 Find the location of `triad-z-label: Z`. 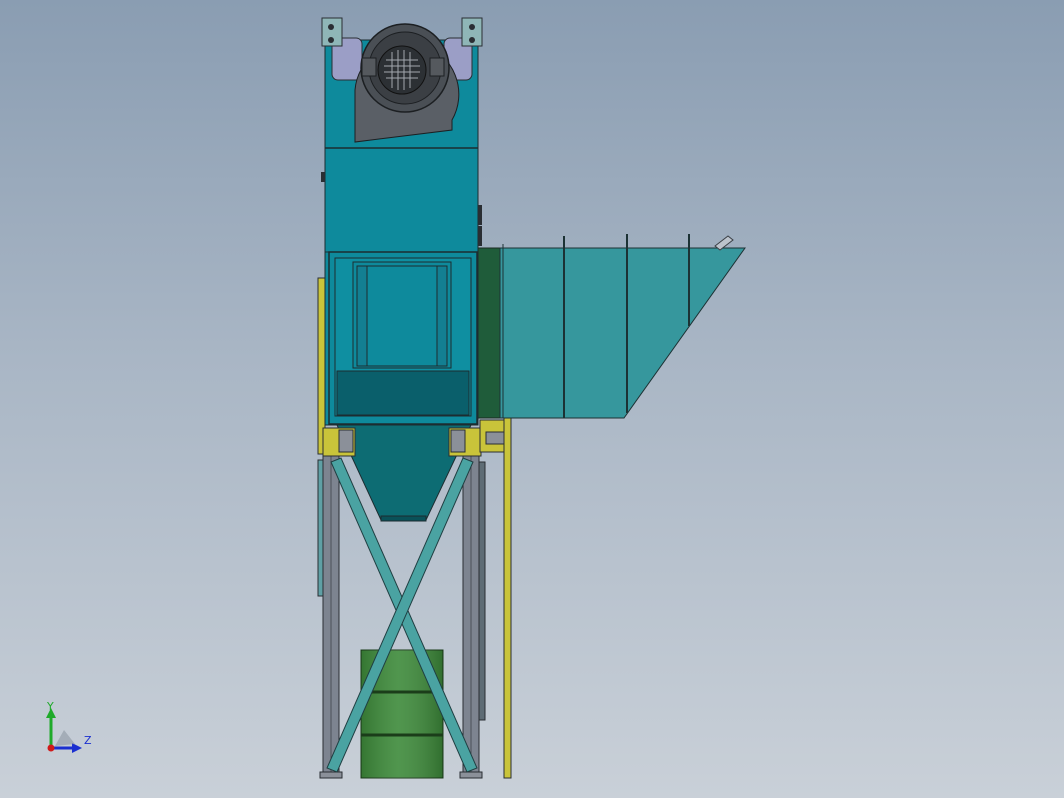

triad-z-label: Z is located at coordinates (88, 740).